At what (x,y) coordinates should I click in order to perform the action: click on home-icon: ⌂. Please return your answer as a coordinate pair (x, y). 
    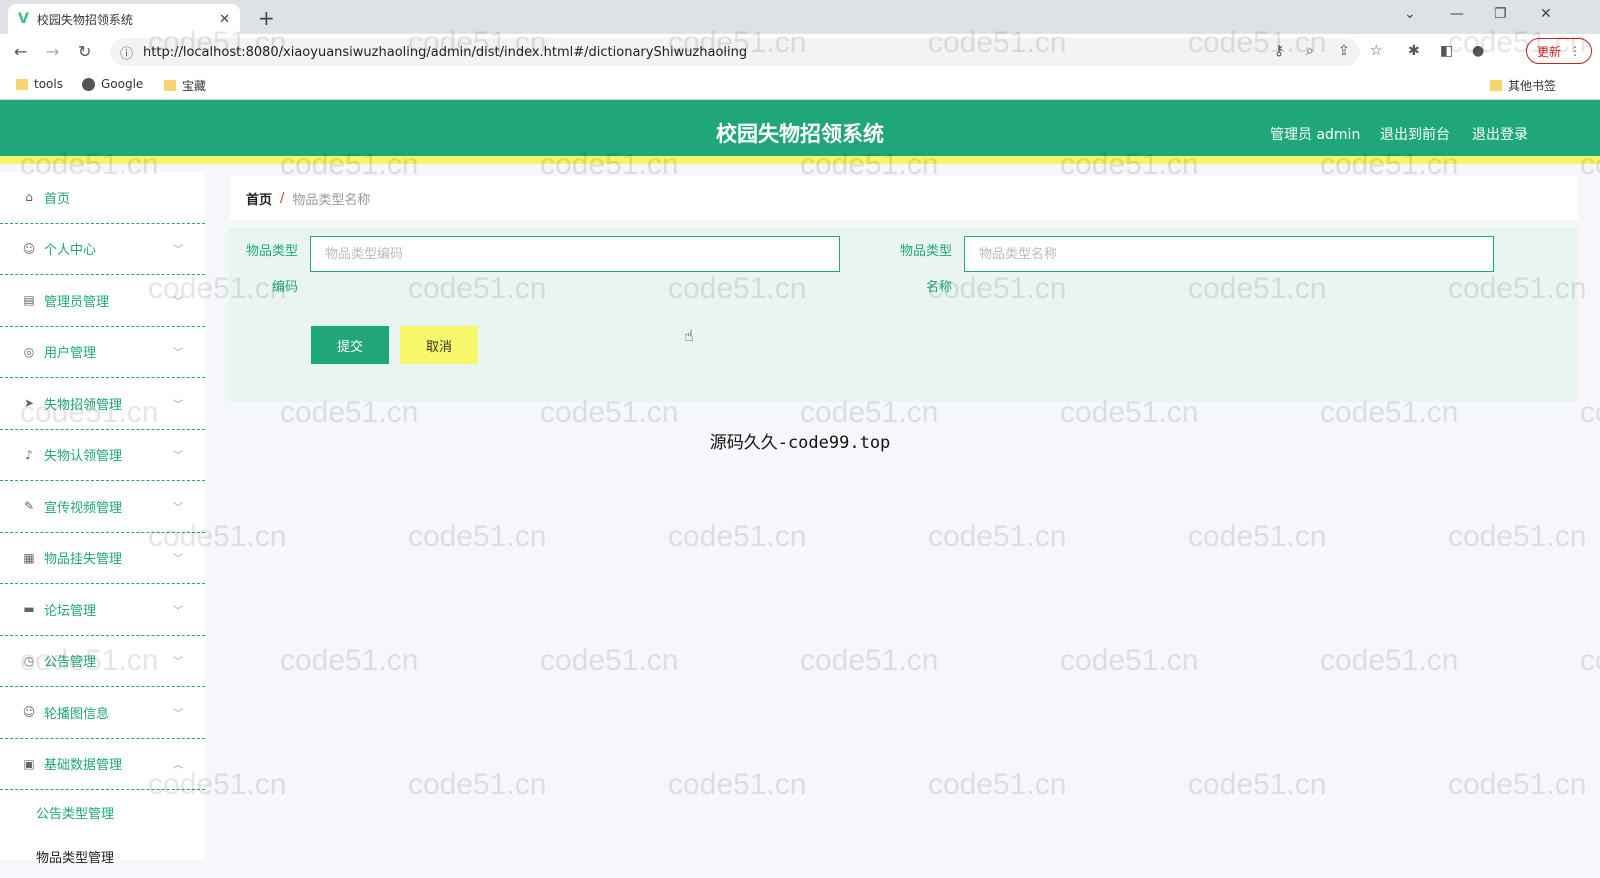
    Looking at the image, I should click on (29, 197).